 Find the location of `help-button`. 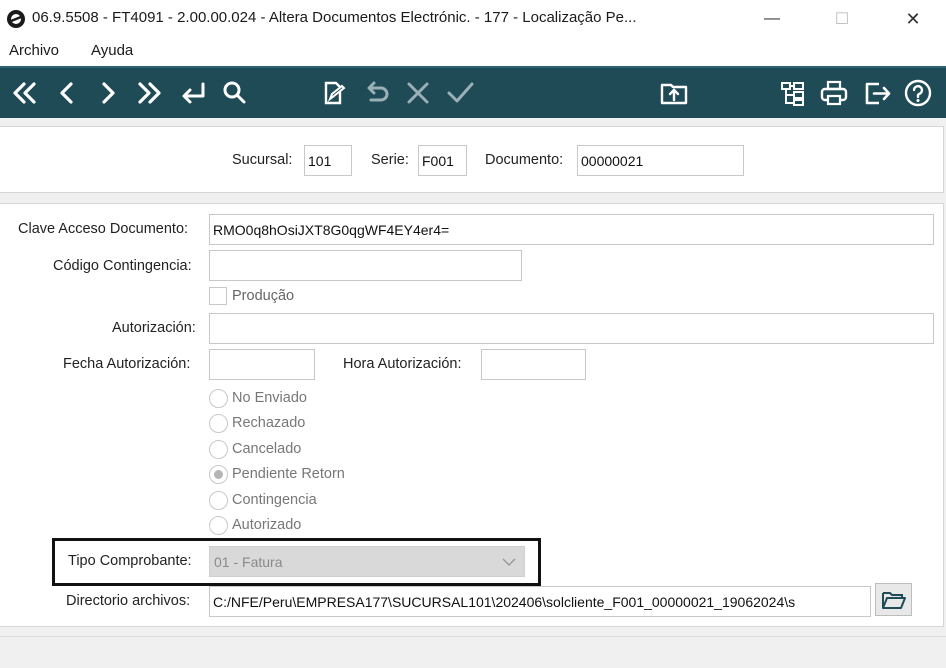

help-button is located at coordinates (918, 93).